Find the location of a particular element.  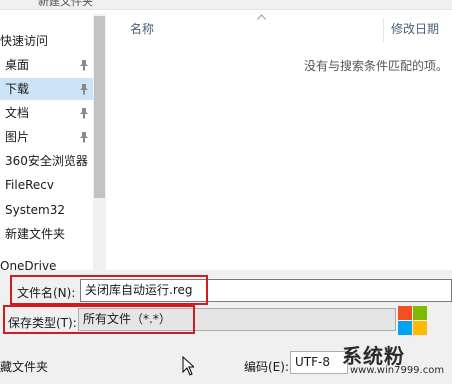

nav-item-label: 快速访问 is located at coordinates (24, 41).